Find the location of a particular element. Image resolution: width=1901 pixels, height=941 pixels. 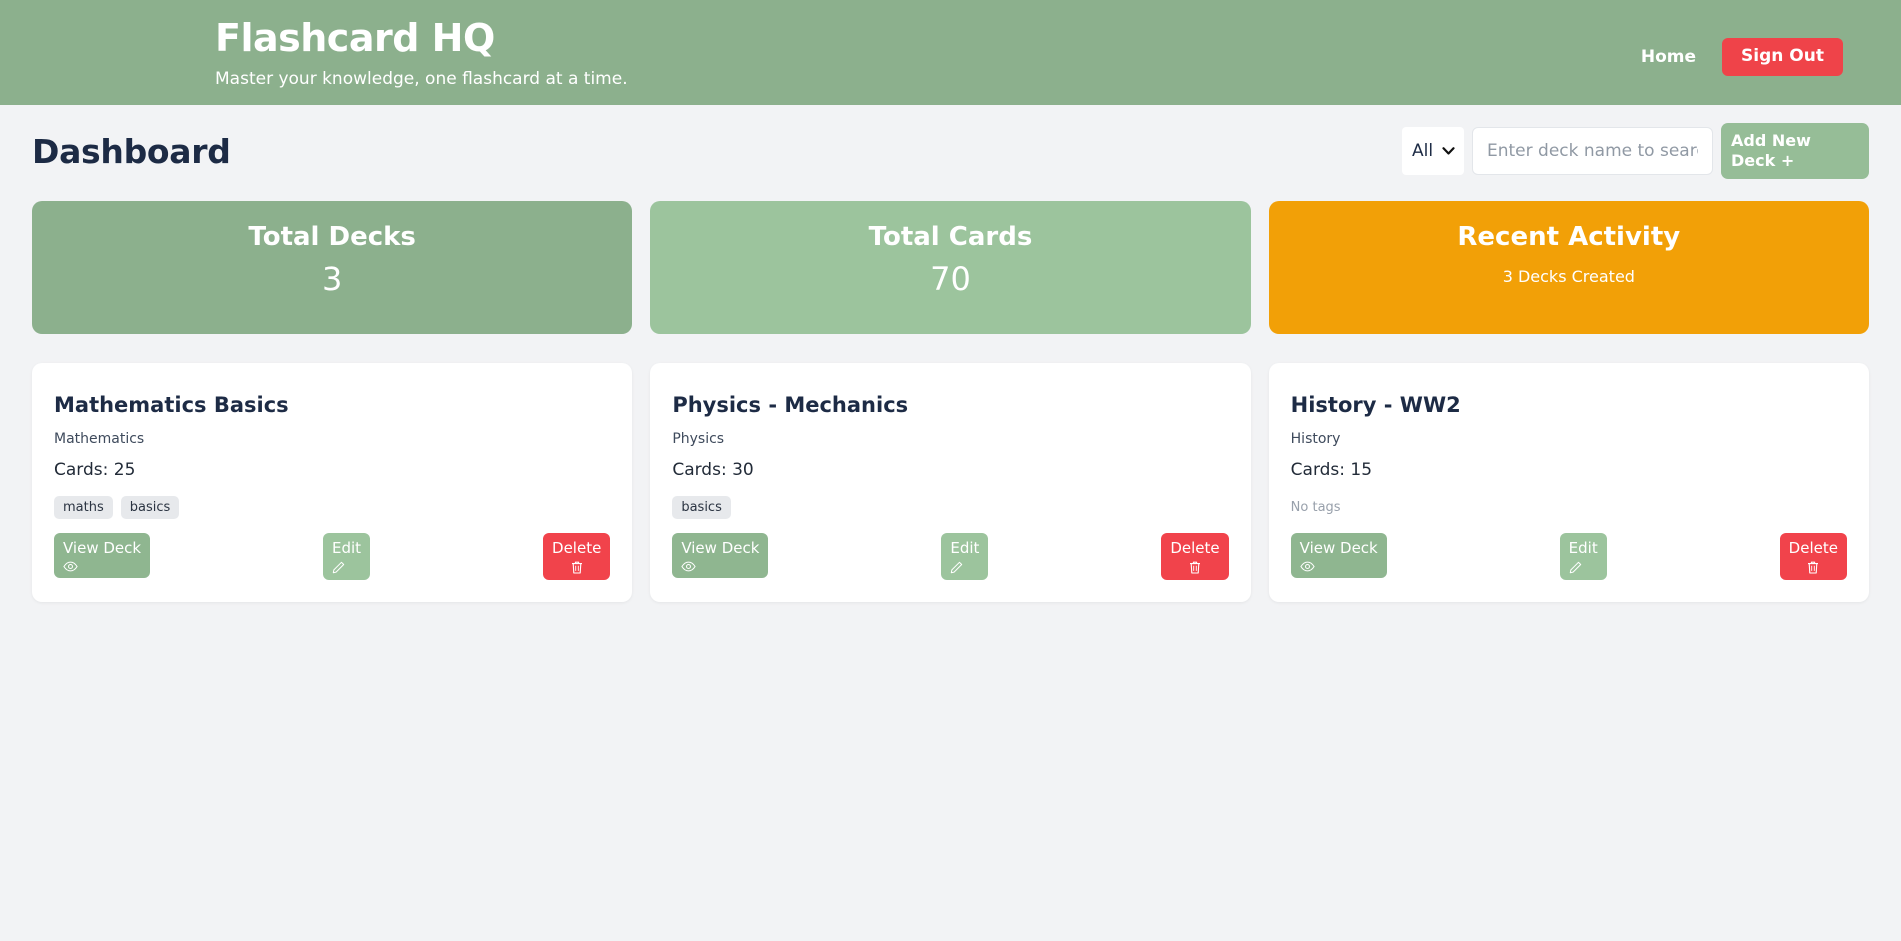

plus-icon: + is located at coordinates (1787, 160).